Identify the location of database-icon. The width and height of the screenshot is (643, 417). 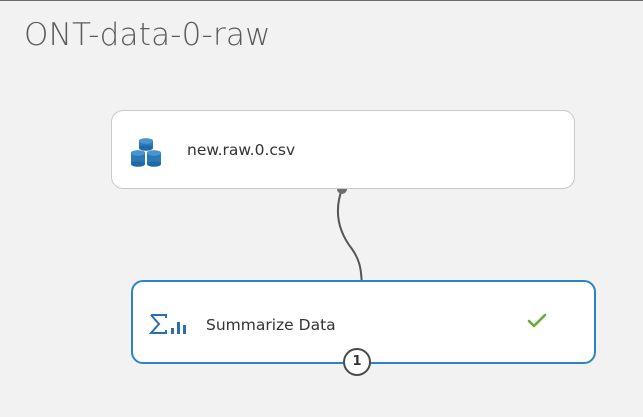
(146, 152).